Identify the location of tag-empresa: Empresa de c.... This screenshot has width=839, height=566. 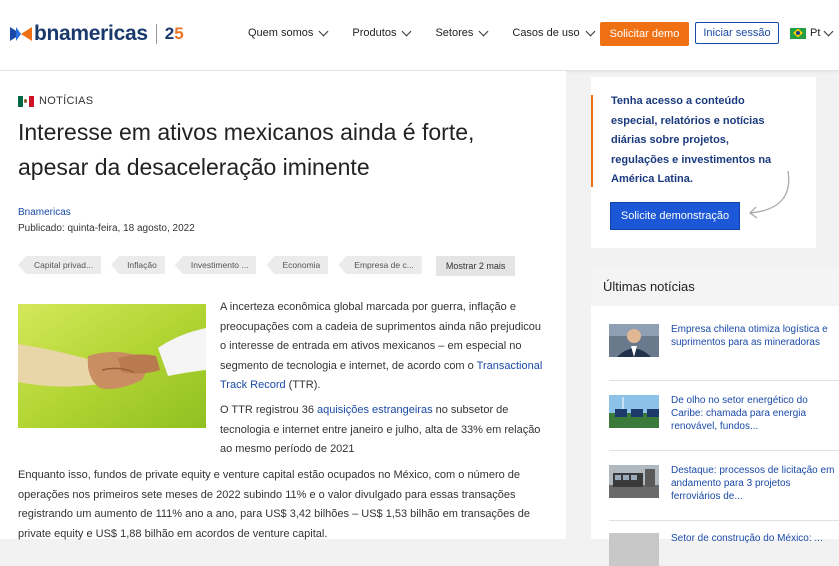
(380, 265).